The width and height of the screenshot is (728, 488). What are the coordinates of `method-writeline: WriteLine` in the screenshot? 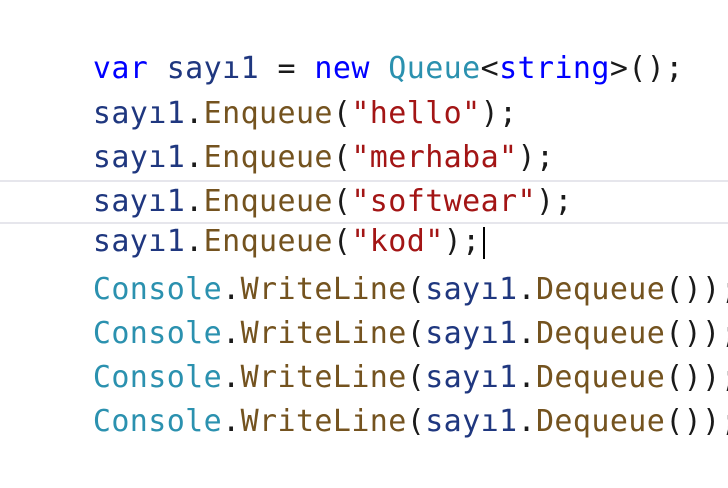 It's located at (323, 421).